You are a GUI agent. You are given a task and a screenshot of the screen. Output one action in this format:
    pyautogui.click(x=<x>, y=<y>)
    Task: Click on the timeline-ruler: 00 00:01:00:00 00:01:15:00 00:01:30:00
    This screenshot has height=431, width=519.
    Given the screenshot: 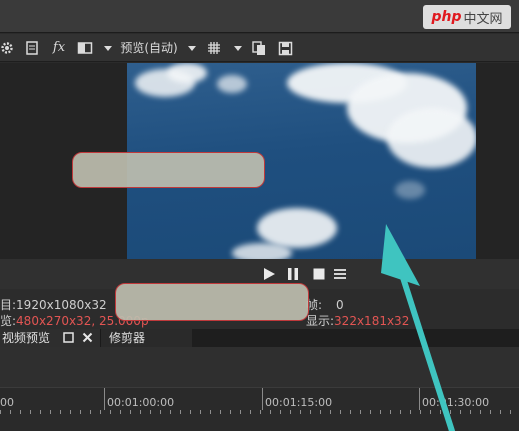 What is the action you would take?
    pyautogui.click(x=259, y=409)
    